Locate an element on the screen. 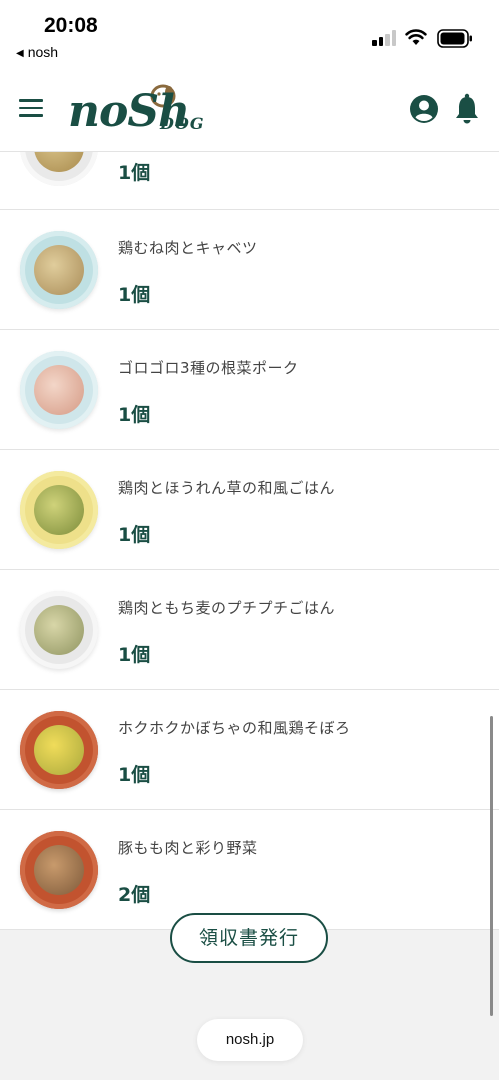 This screenshot has height=1080, width=499. battery-icon is located at coordinates (454, 38).